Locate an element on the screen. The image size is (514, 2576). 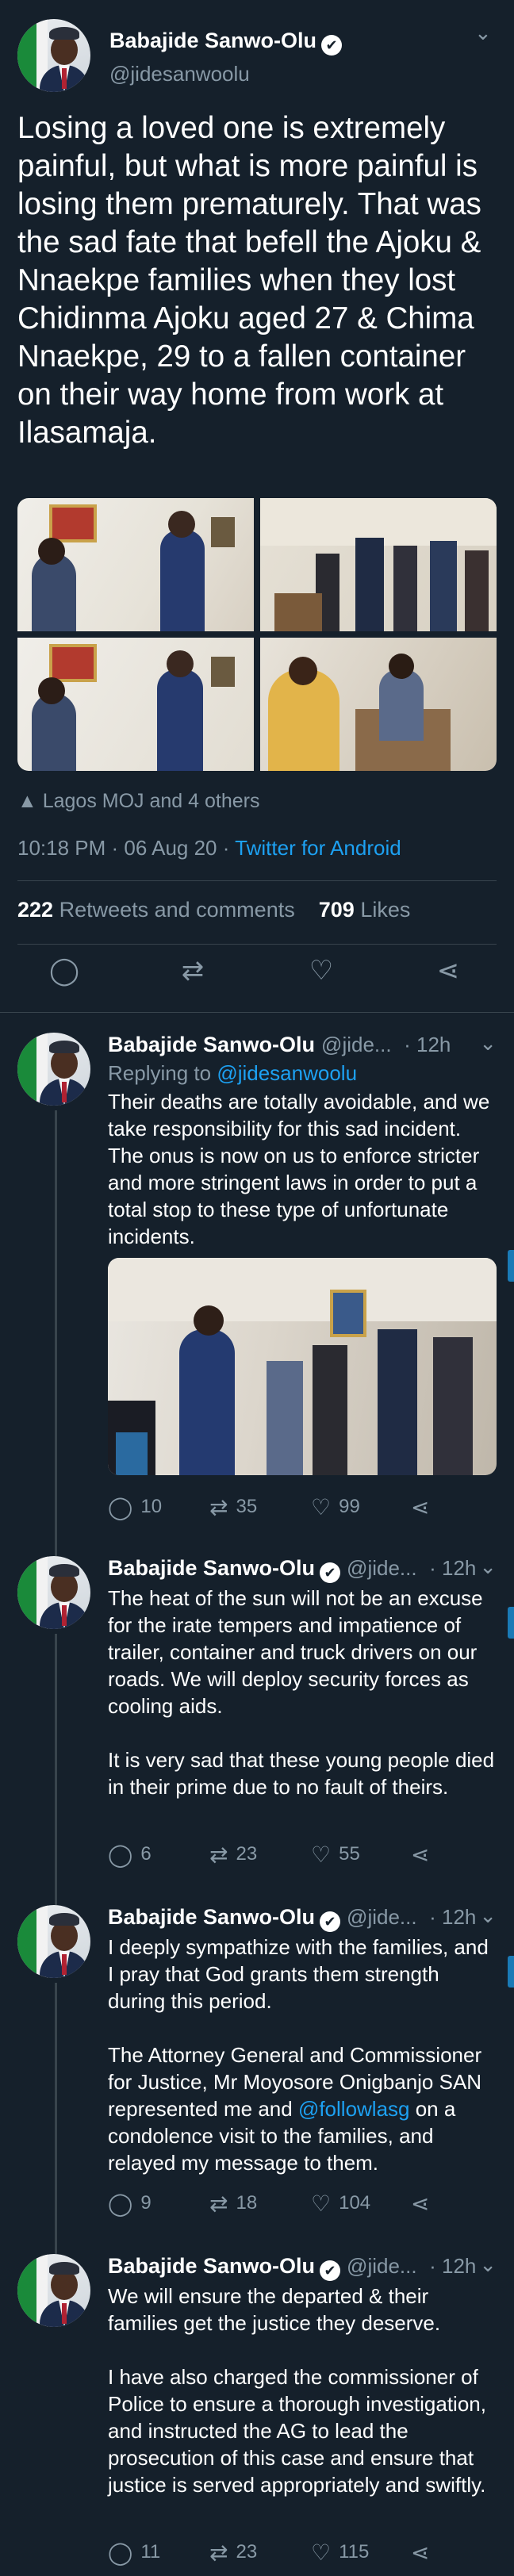
like-button: ♡ 115 is located at coordinates (340, 2553).